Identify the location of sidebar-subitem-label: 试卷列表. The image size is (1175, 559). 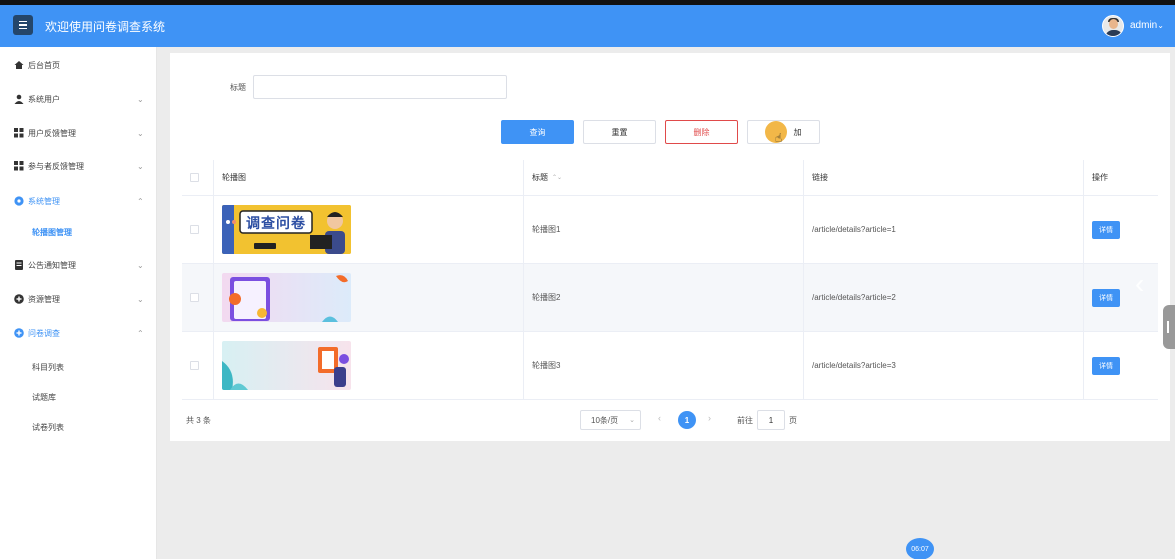
(48, 427).